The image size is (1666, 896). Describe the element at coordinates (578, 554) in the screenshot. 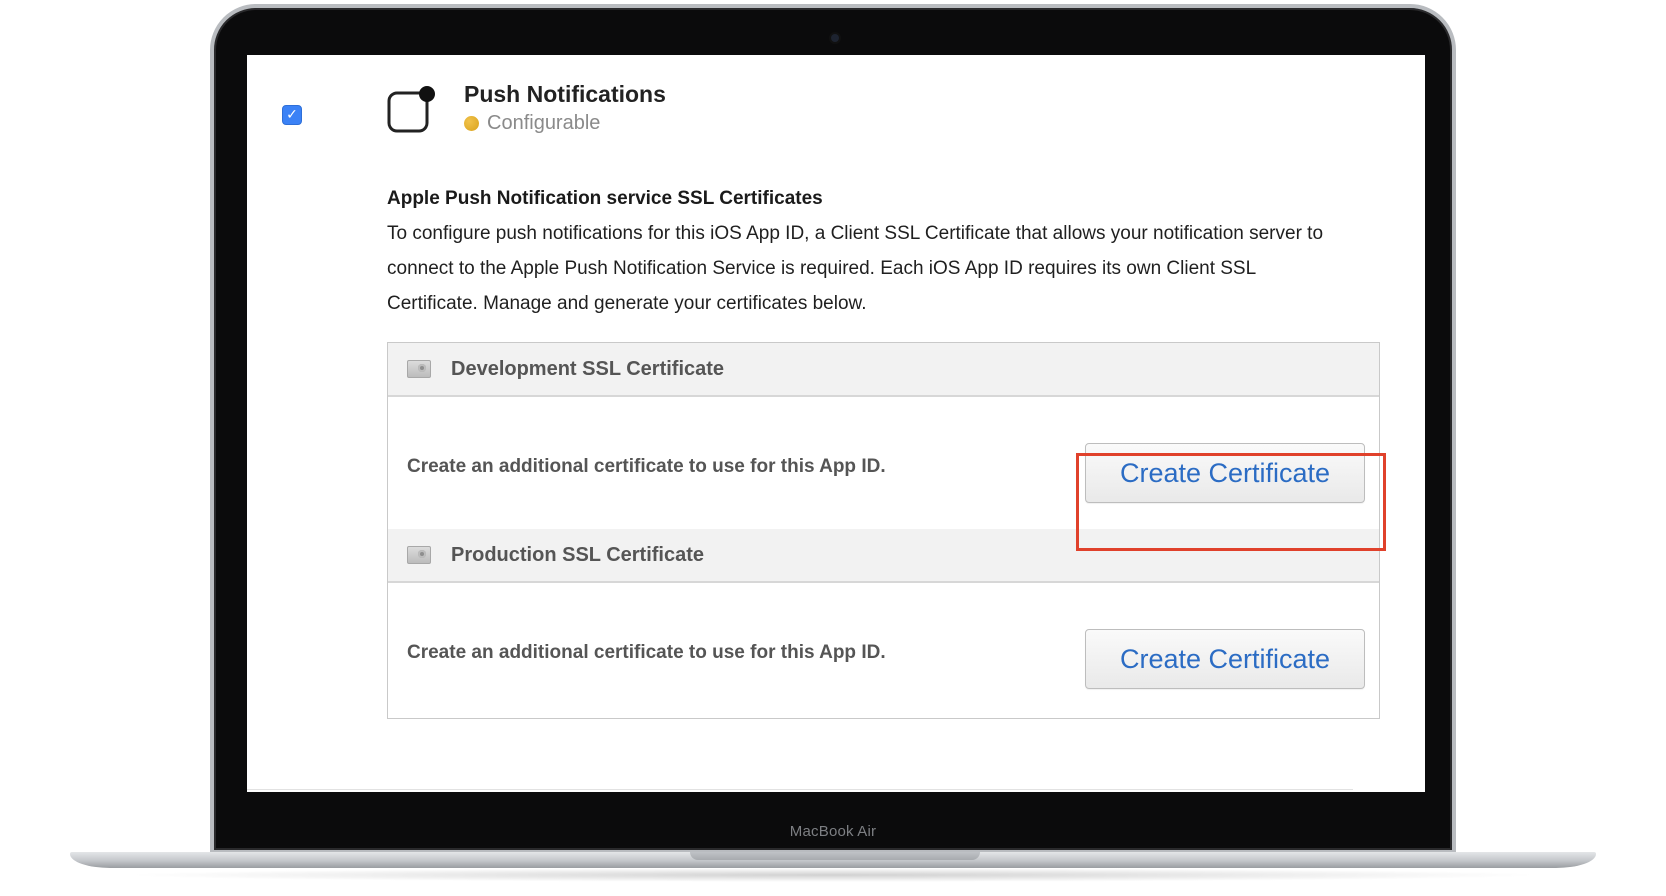

I see `panel-title: Production SSL Certificate` at that location.